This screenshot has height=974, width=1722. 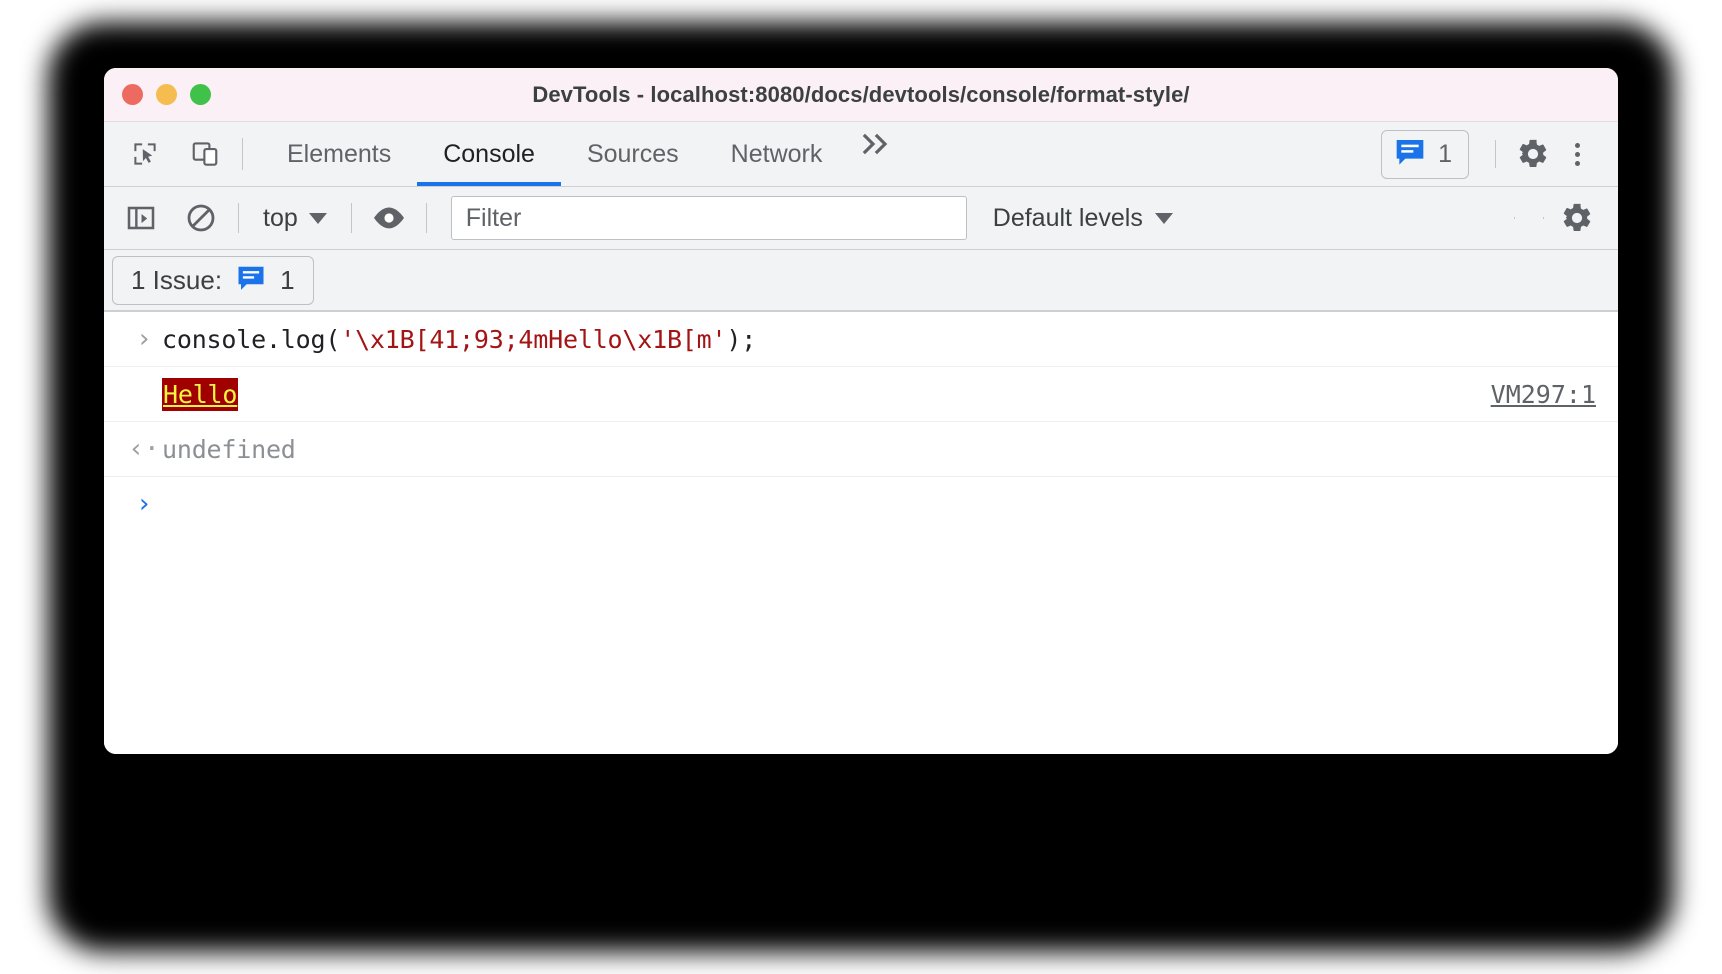 I want to click on ansi-styled-output: Hello, so click(x=200, y=394).